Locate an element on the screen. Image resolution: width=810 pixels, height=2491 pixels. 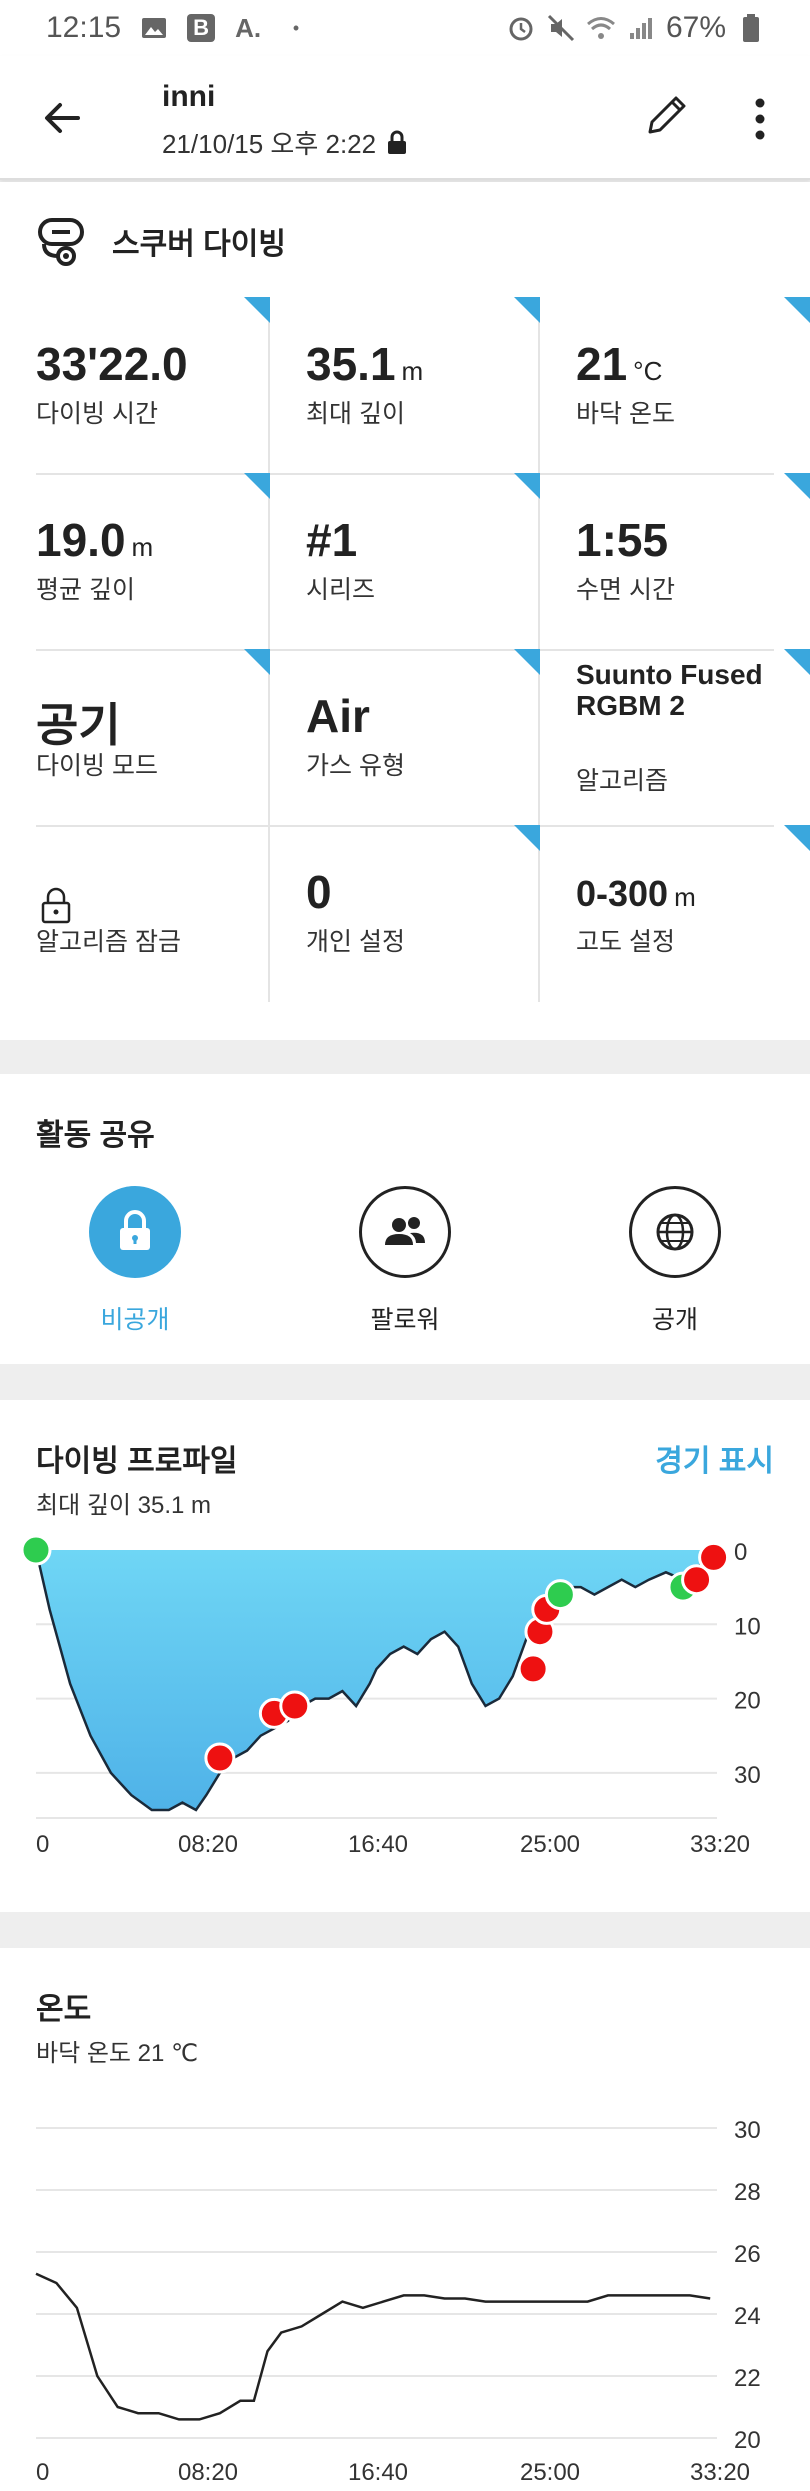
page-subtitle: 21/10/15 오후 2:22 is located at coordinates (285, 142).